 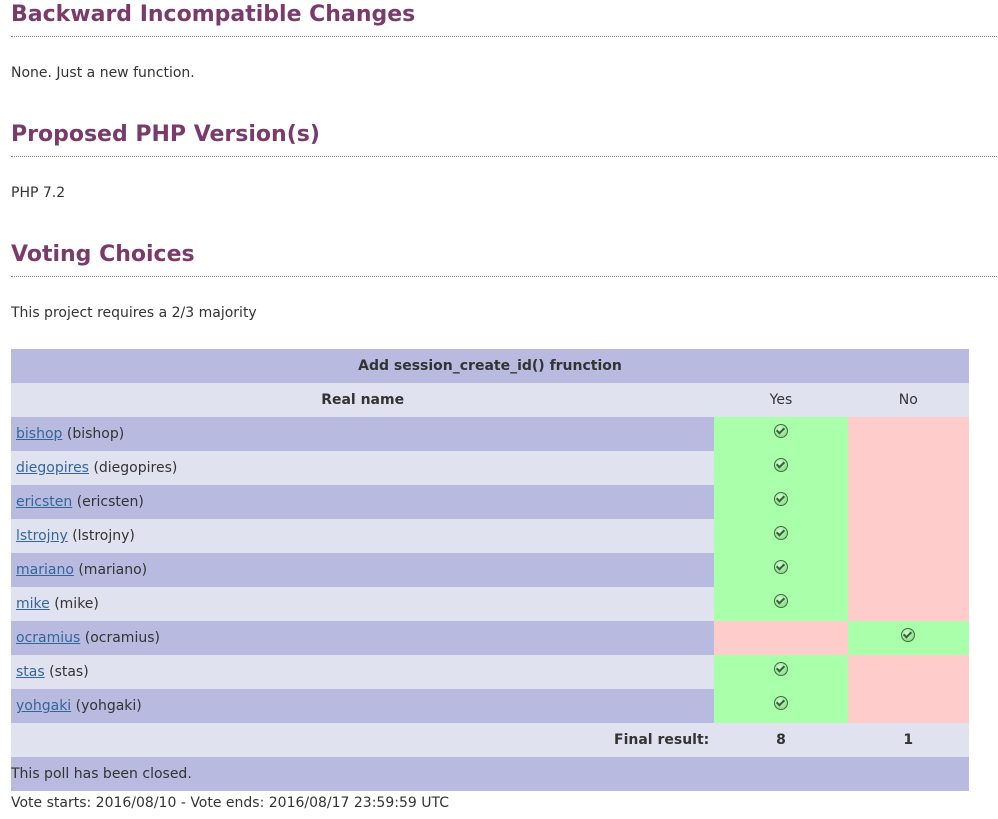 What do you see at coordinates (363, 536) in the screenshot?
I see `voter-name-cell: lstrojny (lstrojny)` at bounding box center [363, 536].